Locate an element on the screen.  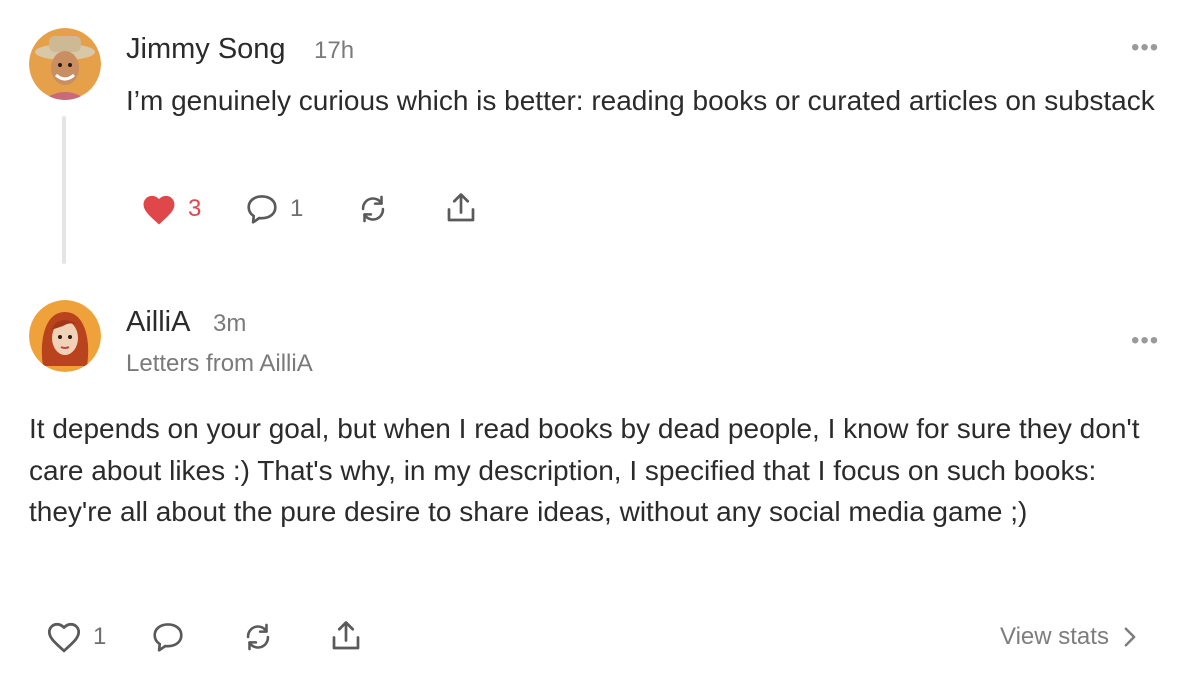
like-count: 1 is located at coordinates (100, 636).